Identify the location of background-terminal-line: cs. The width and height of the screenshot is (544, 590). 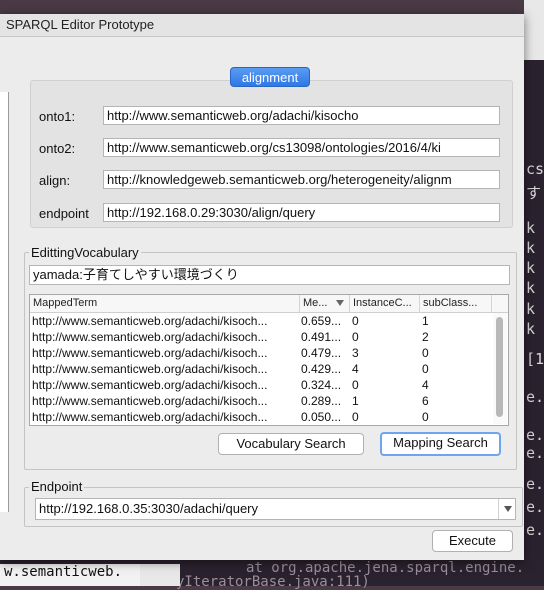
(535, 169).